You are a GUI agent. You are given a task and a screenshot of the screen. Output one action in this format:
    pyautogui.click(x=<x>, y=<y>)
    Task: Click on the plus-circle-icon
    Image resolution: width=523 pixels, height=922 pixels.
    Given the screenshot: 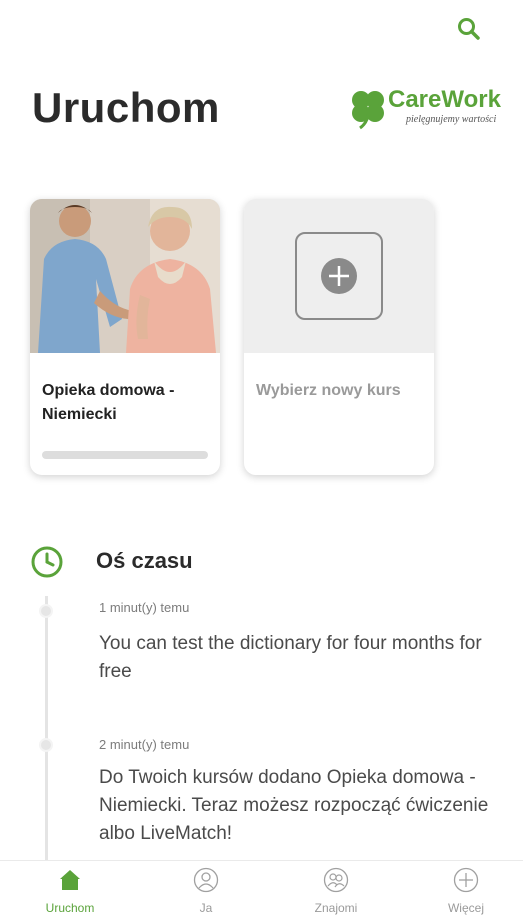 What is the action you would take?
    pyautogui.click(x=466, y=880)
    